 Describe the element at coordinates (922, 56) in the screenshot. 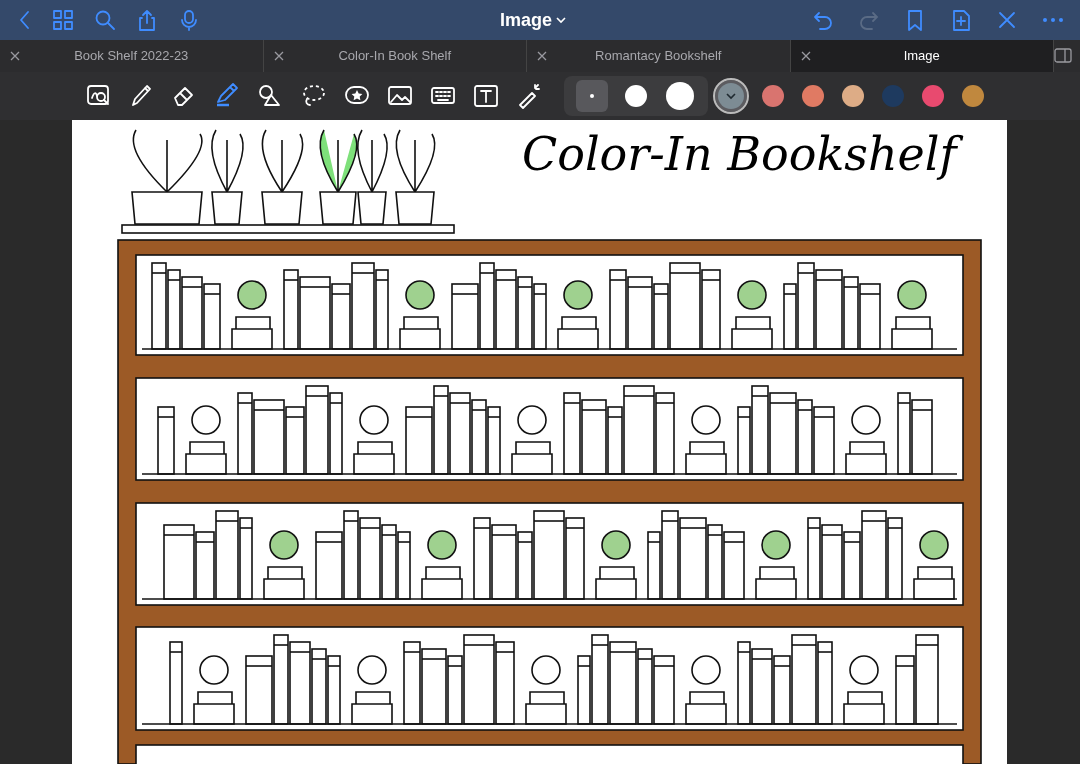

I see `document-tab: Image` at that location.